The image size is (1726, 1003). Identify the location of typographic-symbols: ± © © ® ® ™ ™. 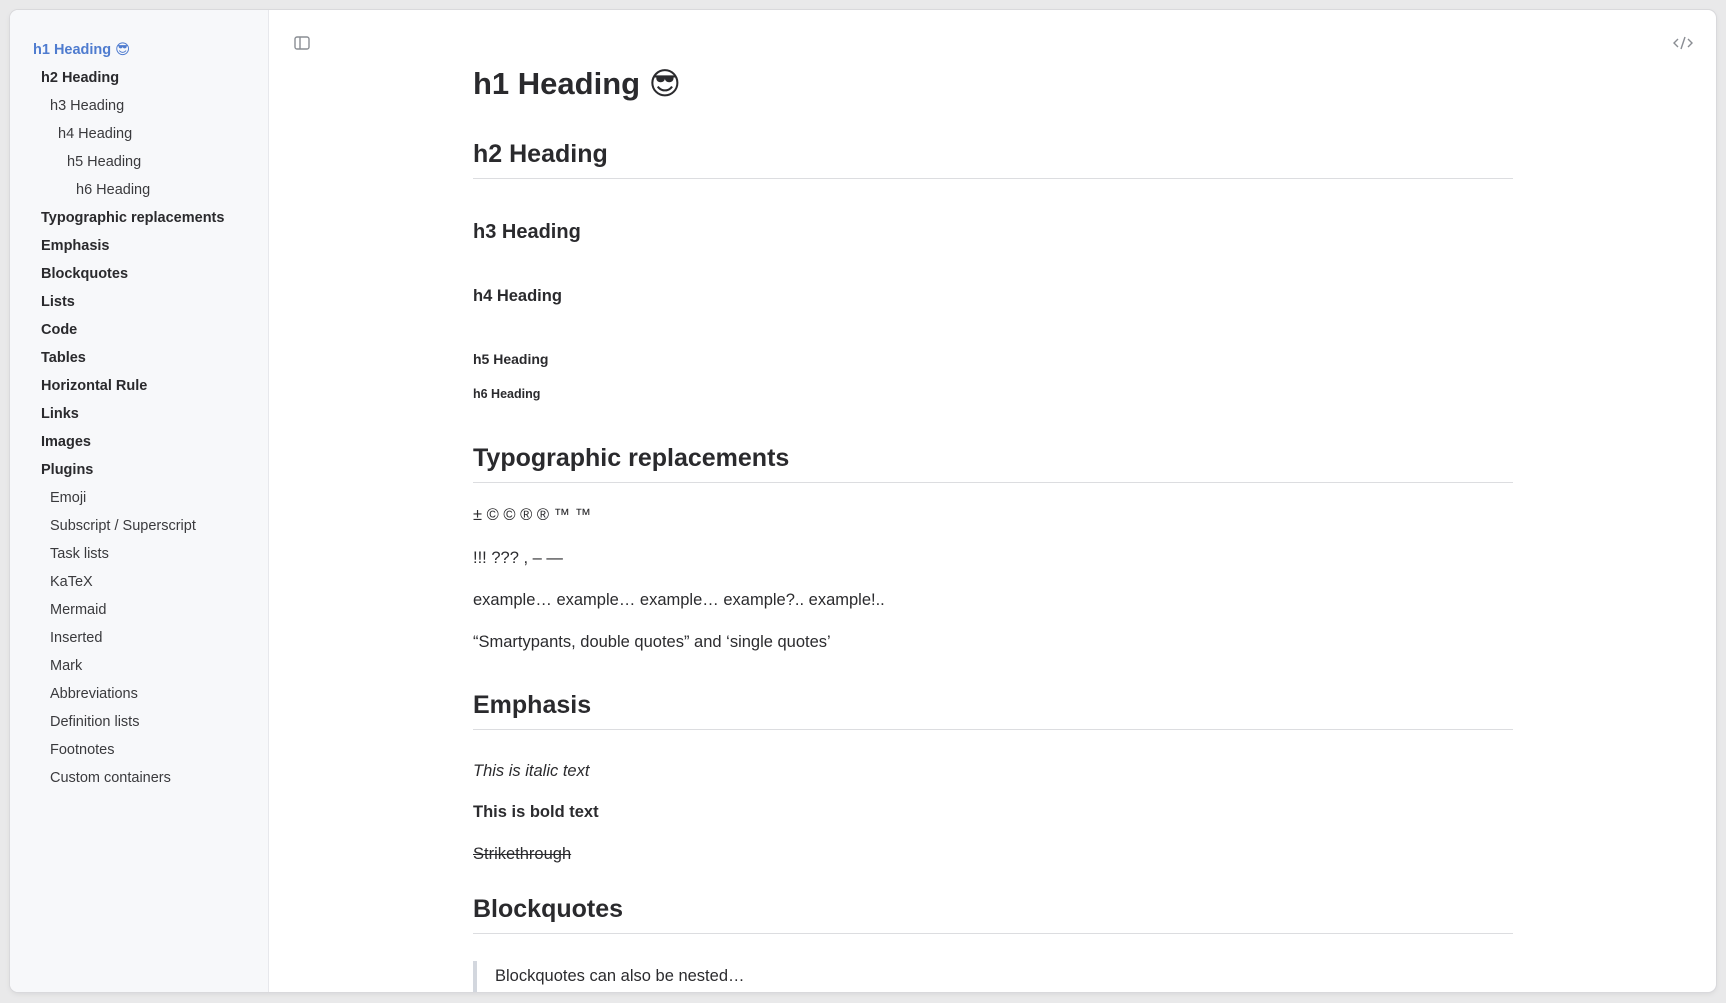
(532, 515).